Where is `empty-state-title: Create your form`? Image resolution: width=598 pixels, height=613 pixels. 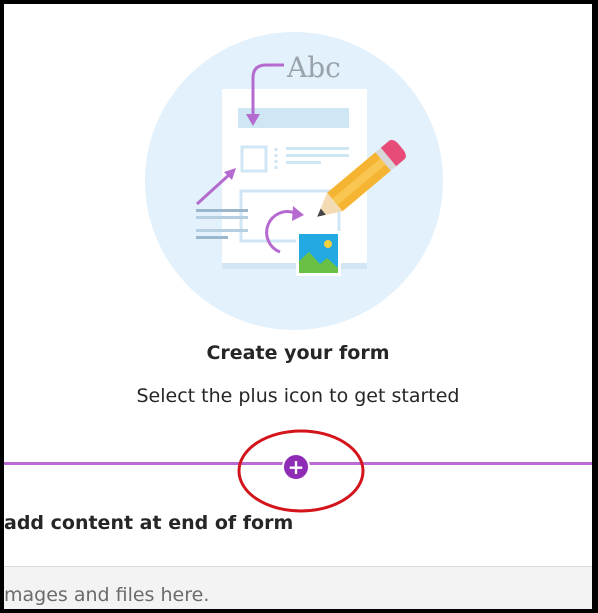
empty-state-title: Create your form is located at coordinates (298, 353).